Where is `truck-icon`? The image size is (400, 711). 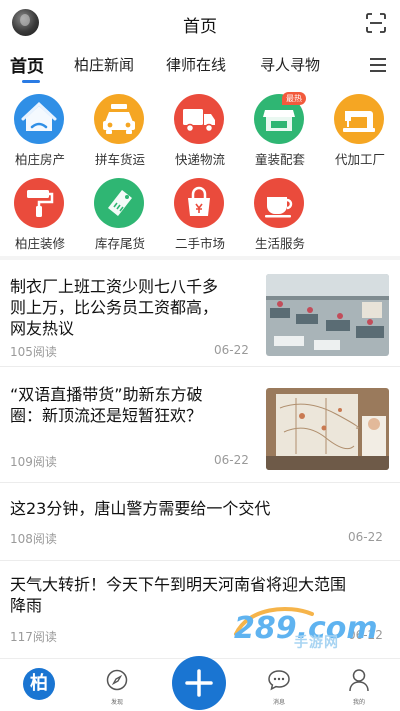
truck-icon is located at coordinates (199, 119).